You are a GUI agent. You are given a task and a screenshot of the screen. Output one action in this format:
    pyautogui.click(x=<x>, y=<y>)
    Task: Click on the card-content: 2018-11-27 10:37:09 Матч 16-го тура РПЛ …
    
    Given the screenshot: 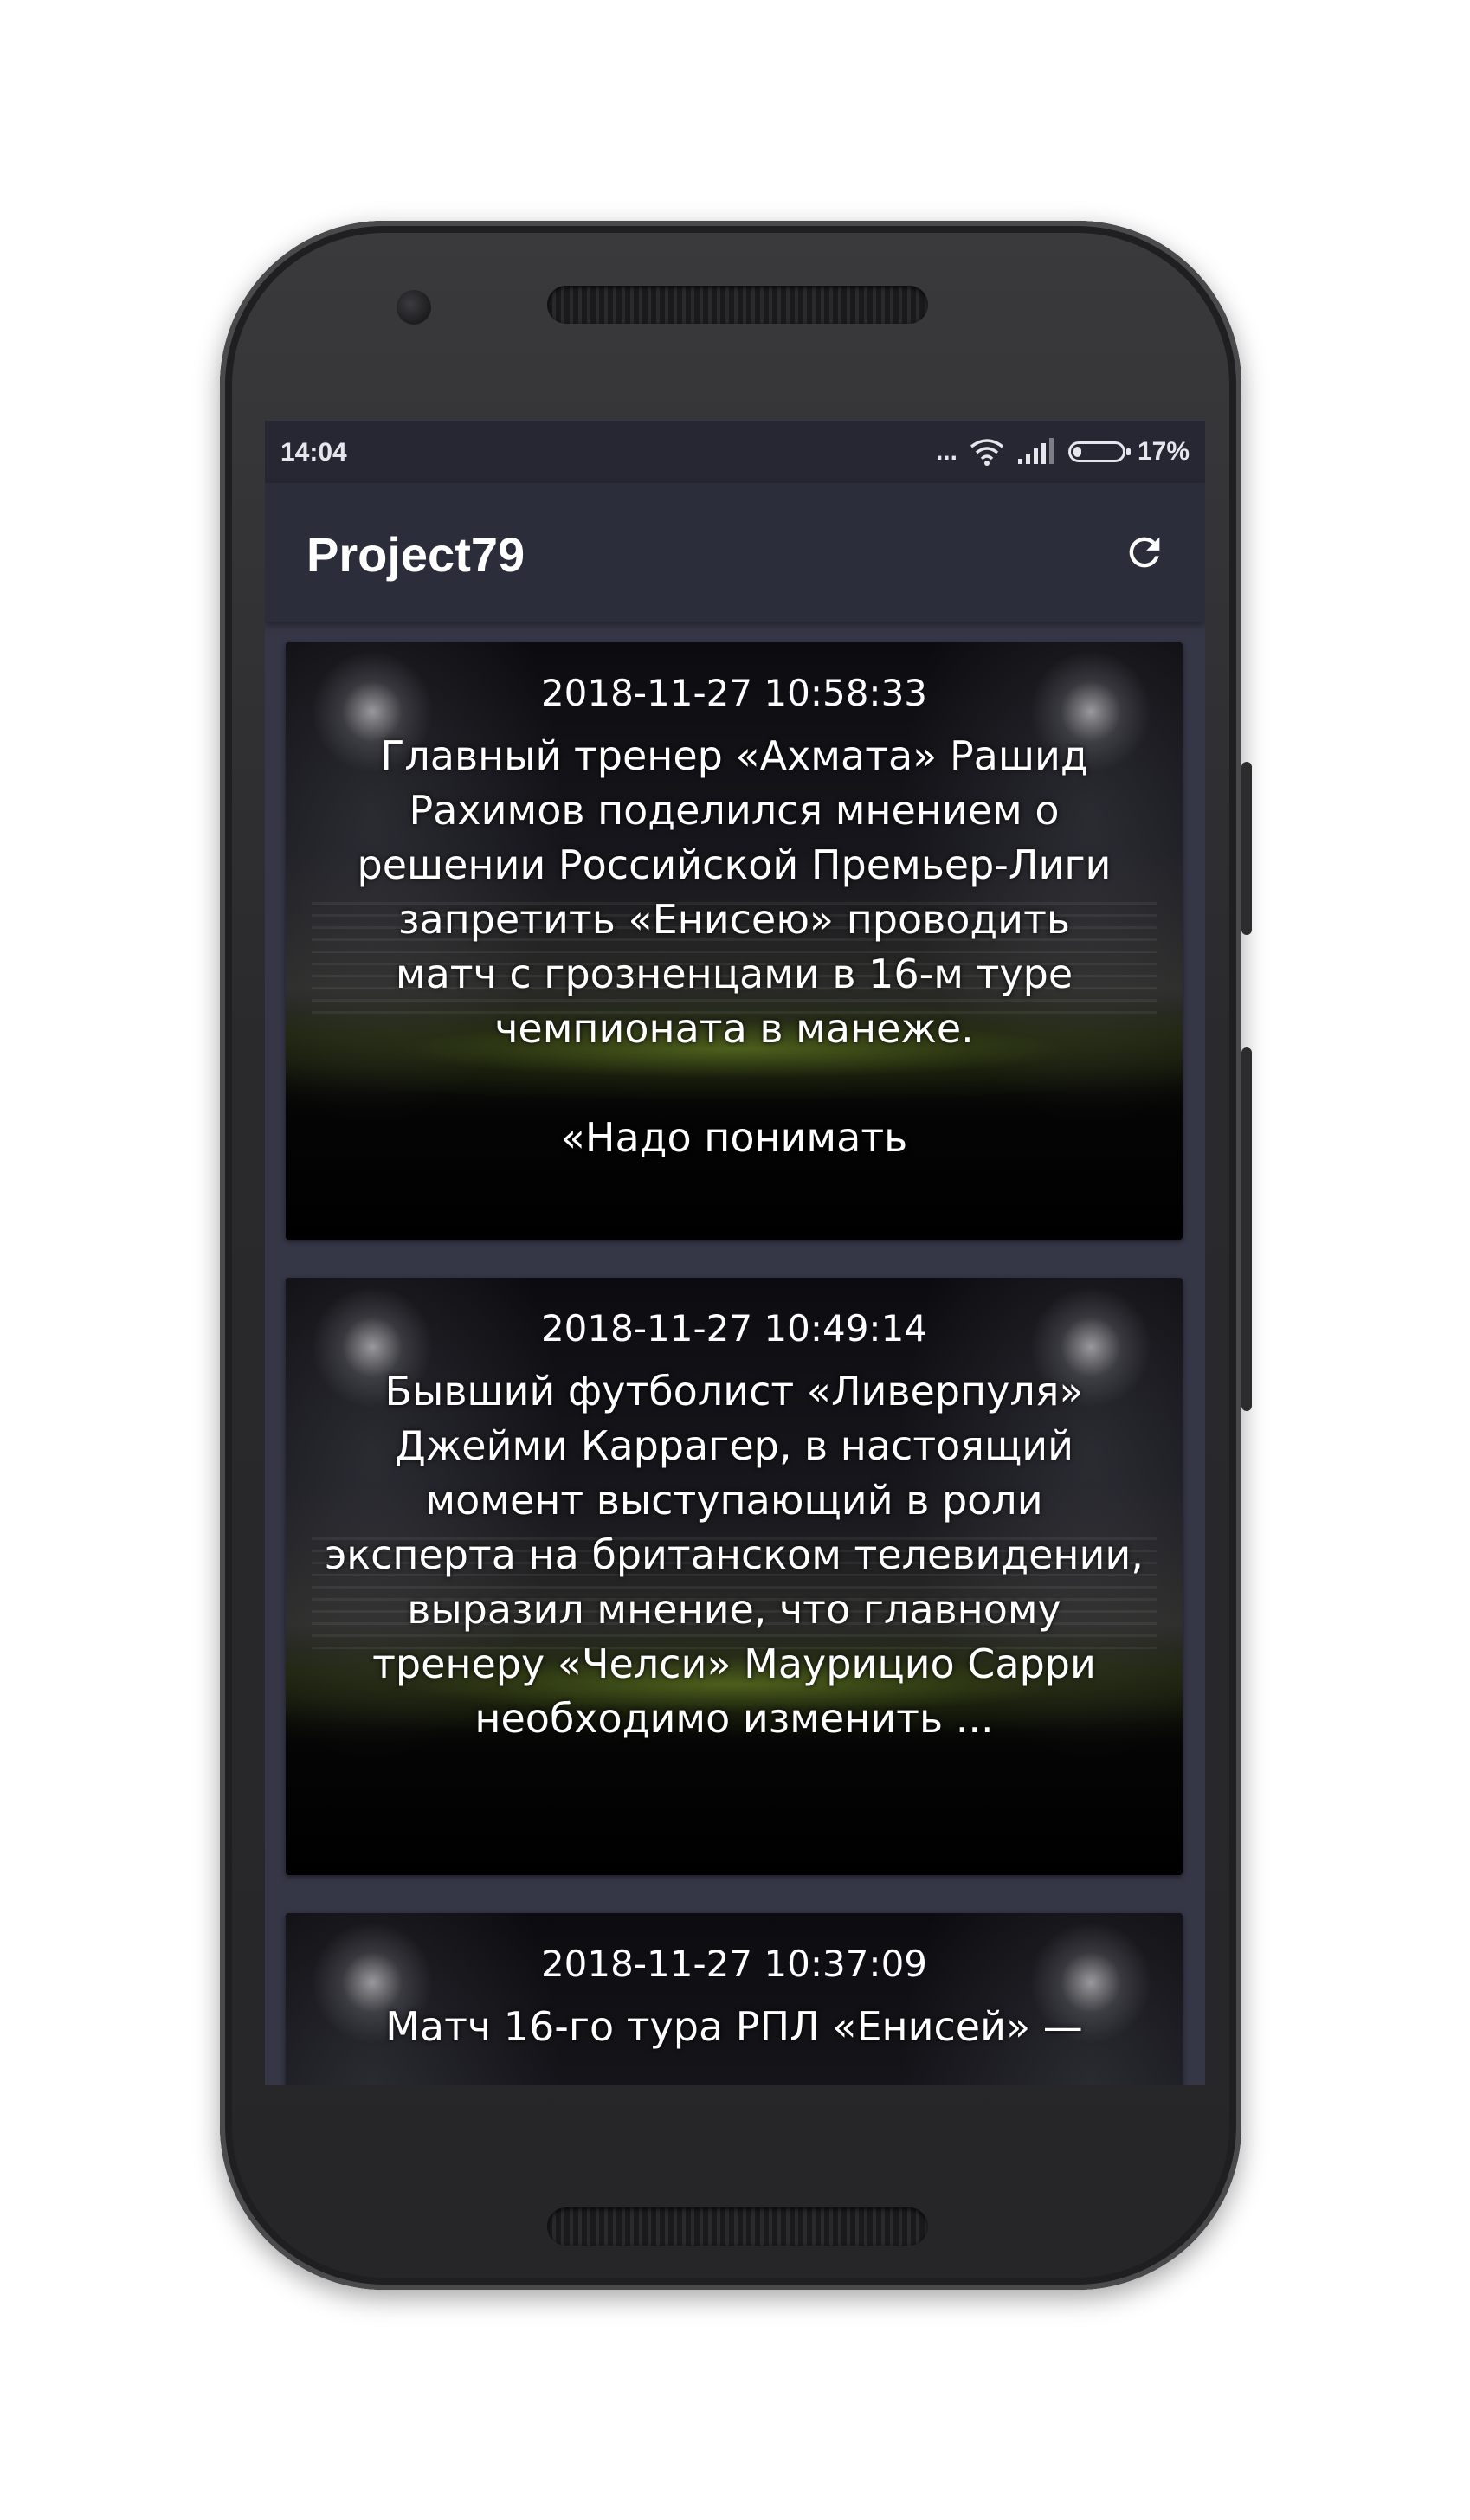 What is the action you would take?
    pyautogui.click(x=735, y=2012)
    